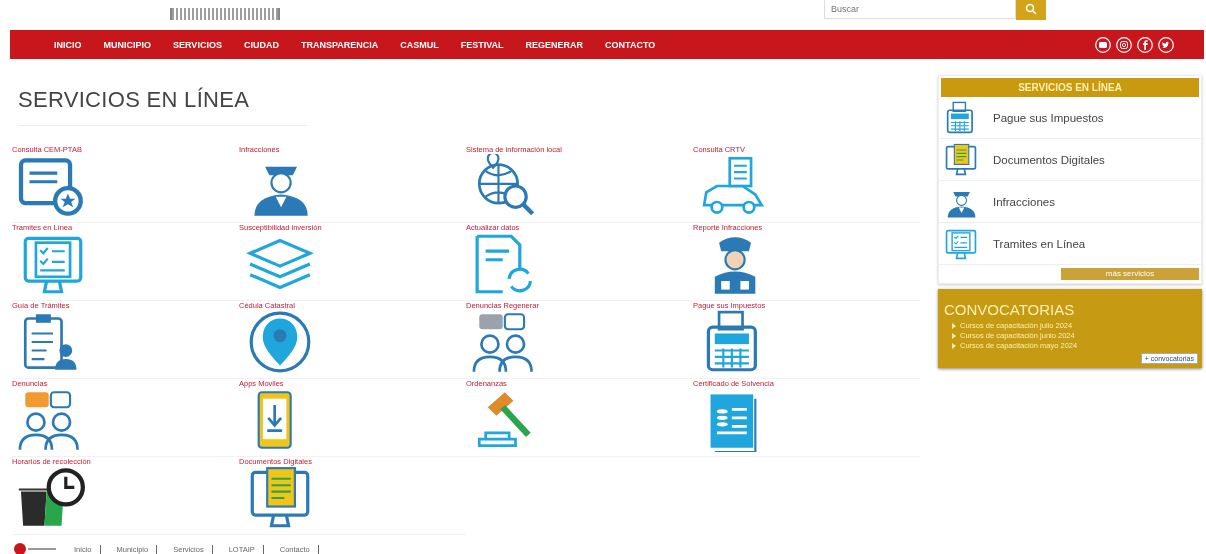 This screenshot has width=1206, height=554. Describe the element at coordinates (1010, 309) in the screenshot. I see `panel-title: CONVOCATORIAS` at that location.